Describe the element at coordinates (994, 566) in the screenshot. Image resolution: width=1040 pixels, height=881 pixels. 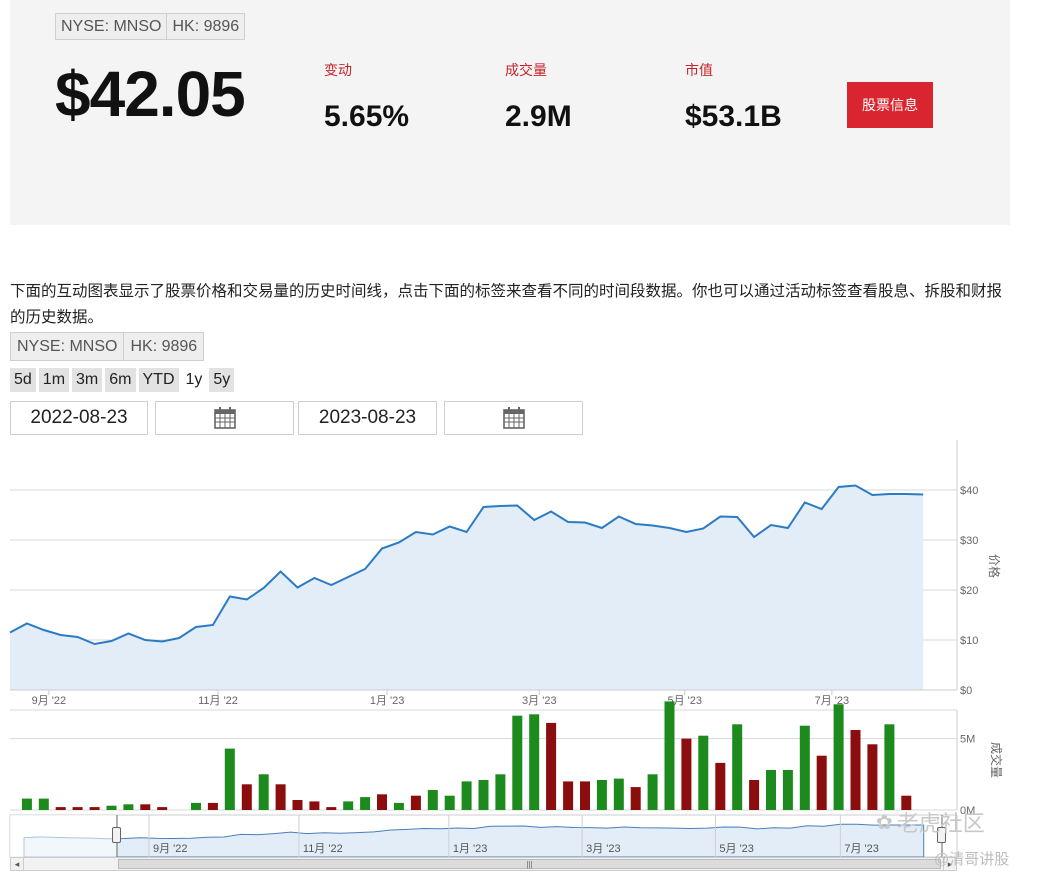
I see `price-axis-label: 价格` at that location.